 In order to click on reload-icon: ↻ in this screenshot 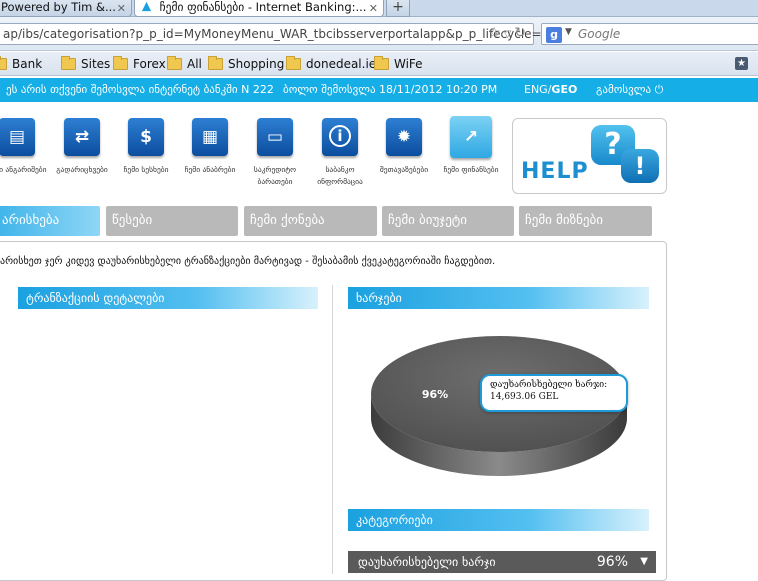, I will do `click(521, 33)`.